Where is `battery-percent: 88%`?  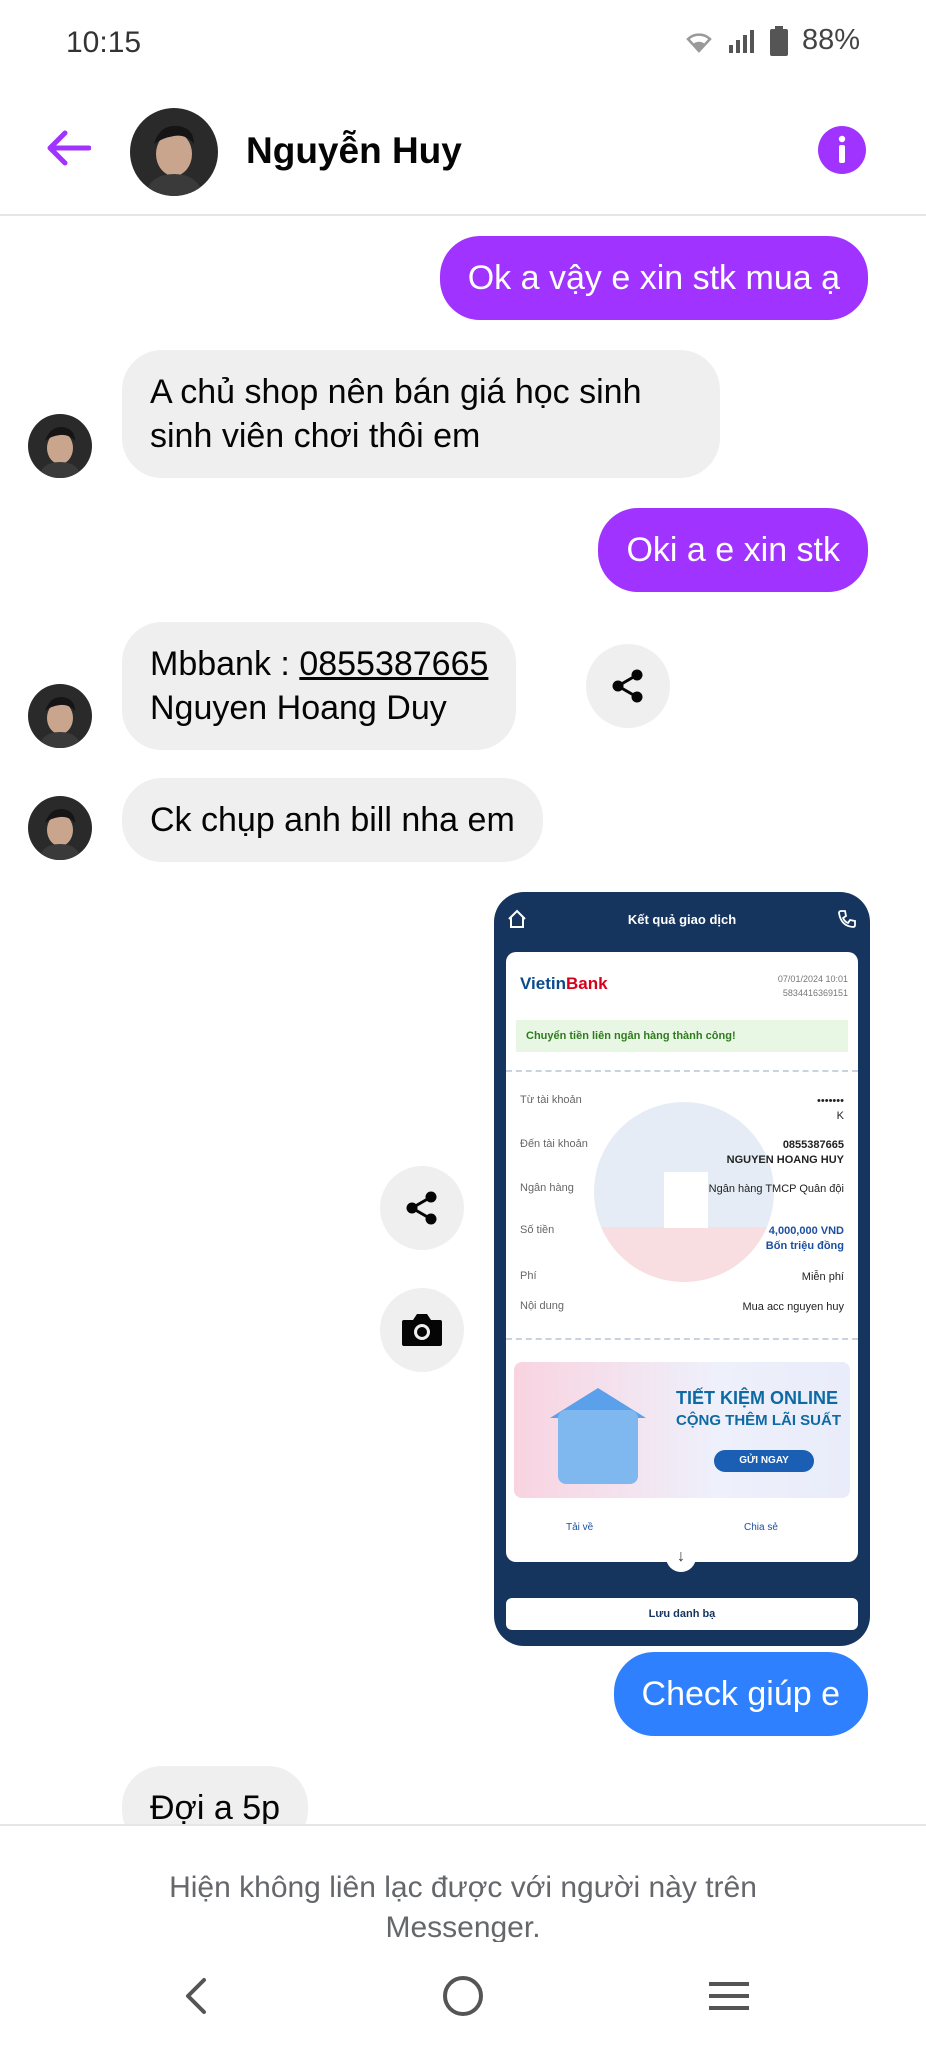 battery-percent: 88% is located at coordinates (830, 40).